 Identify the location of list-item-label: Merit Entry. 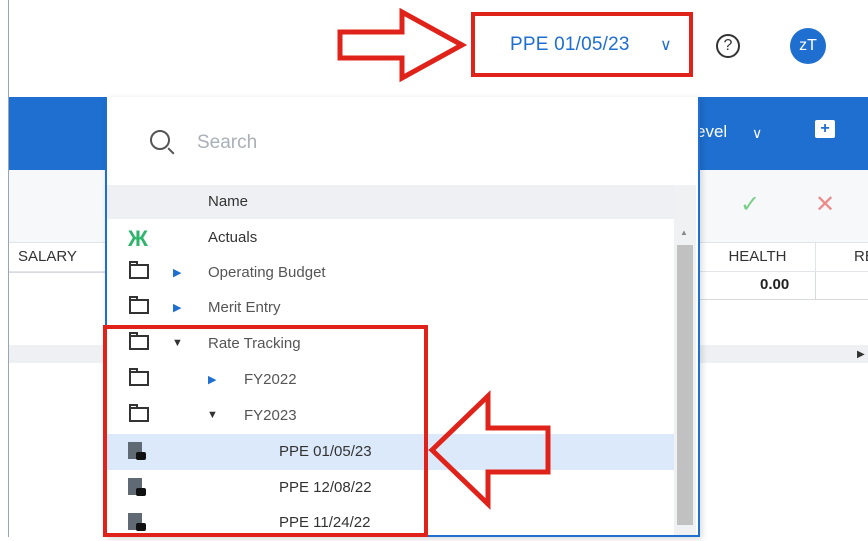
(244, 307).